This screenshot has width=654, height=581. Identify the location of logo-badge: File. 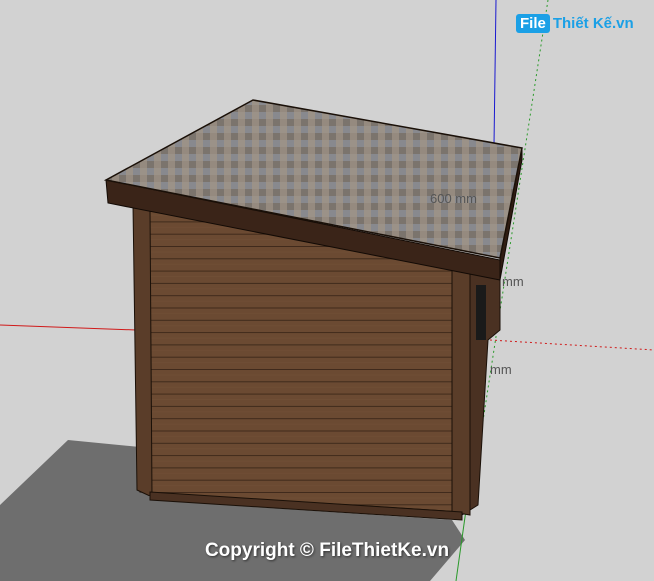
(533, 23).